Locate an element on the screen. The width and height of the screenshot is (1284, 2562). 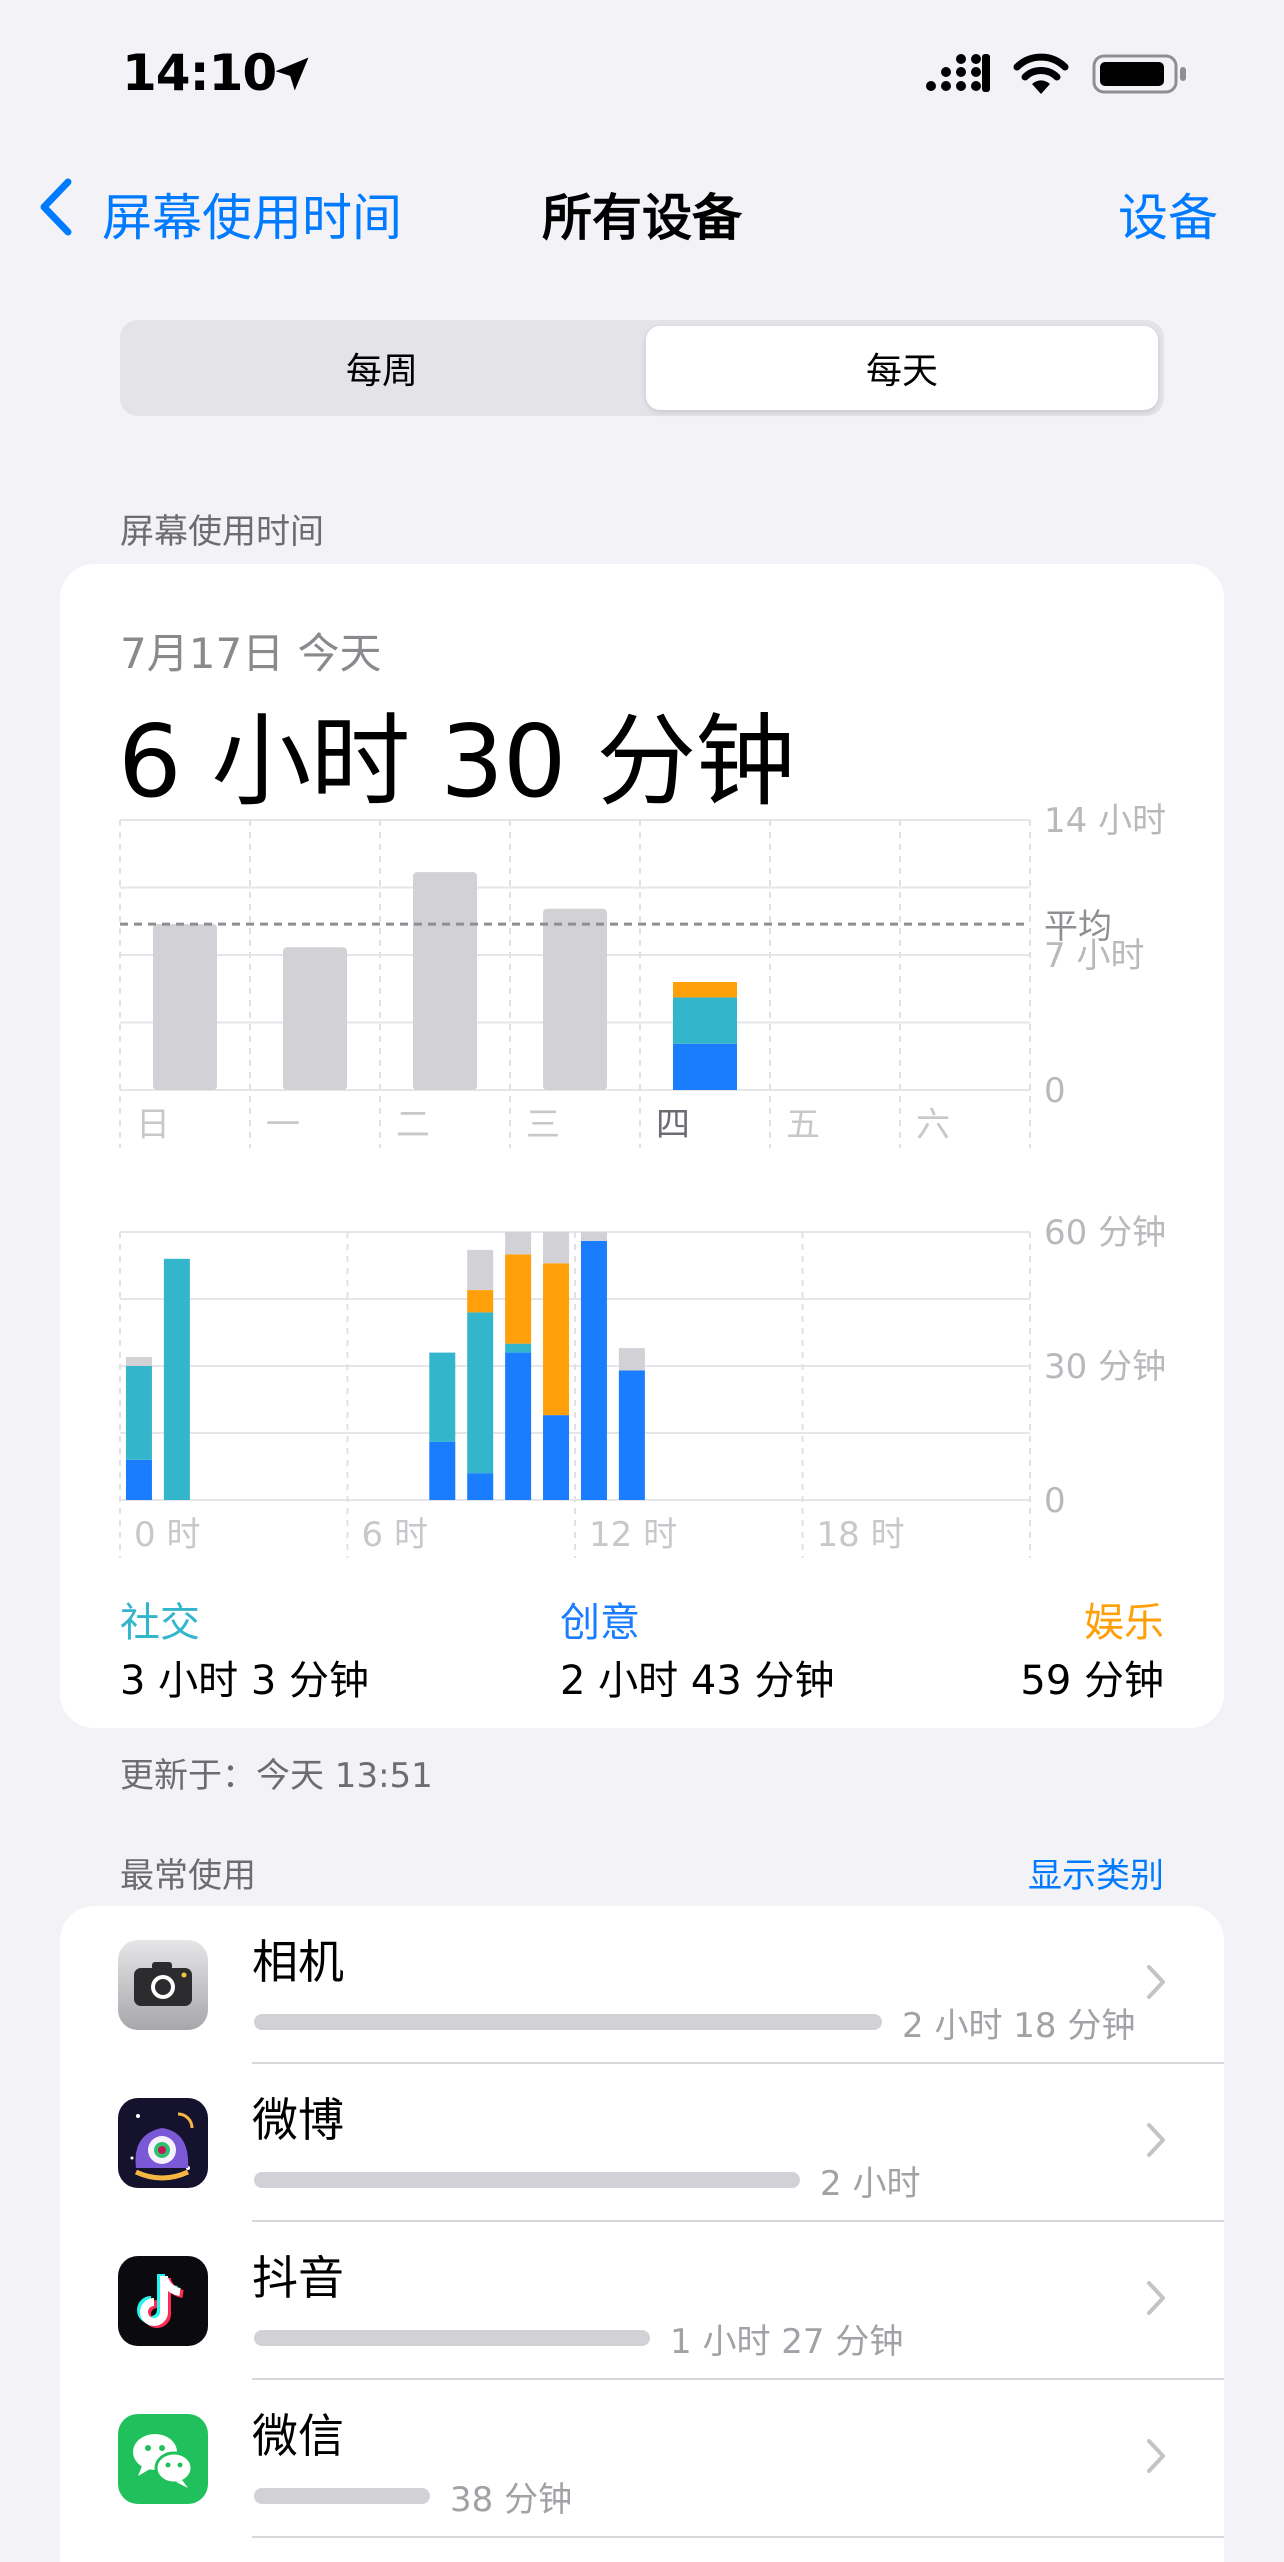
x-tick-label: 六 is located at coordinates (933, 1125).